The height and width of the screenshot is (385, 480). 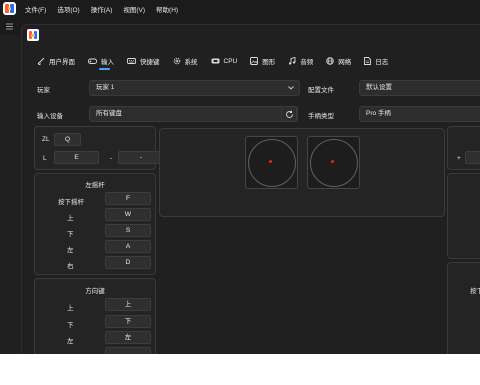 I want to click on tab-label: 日志, so click(x=382, y=62).